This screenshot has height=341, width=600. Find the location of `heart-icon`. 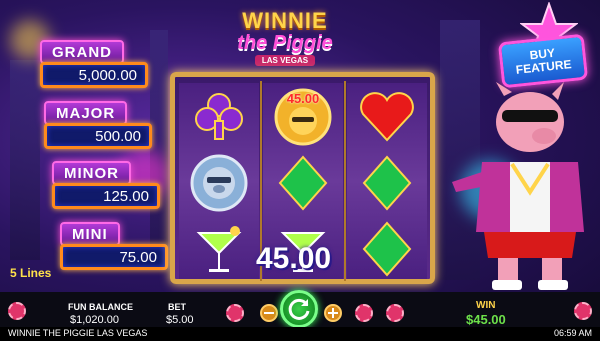

heart-icon is located at coordinates (387, 117).